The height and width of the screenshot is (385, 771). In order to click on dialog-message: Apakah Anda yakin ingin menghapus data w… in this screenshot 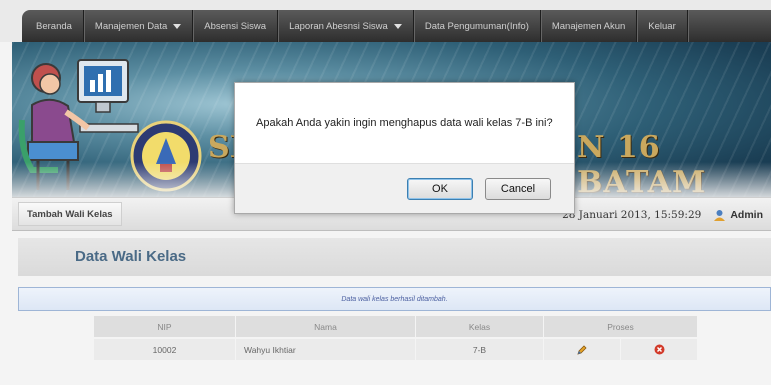, I will do `click(404, 123)`.